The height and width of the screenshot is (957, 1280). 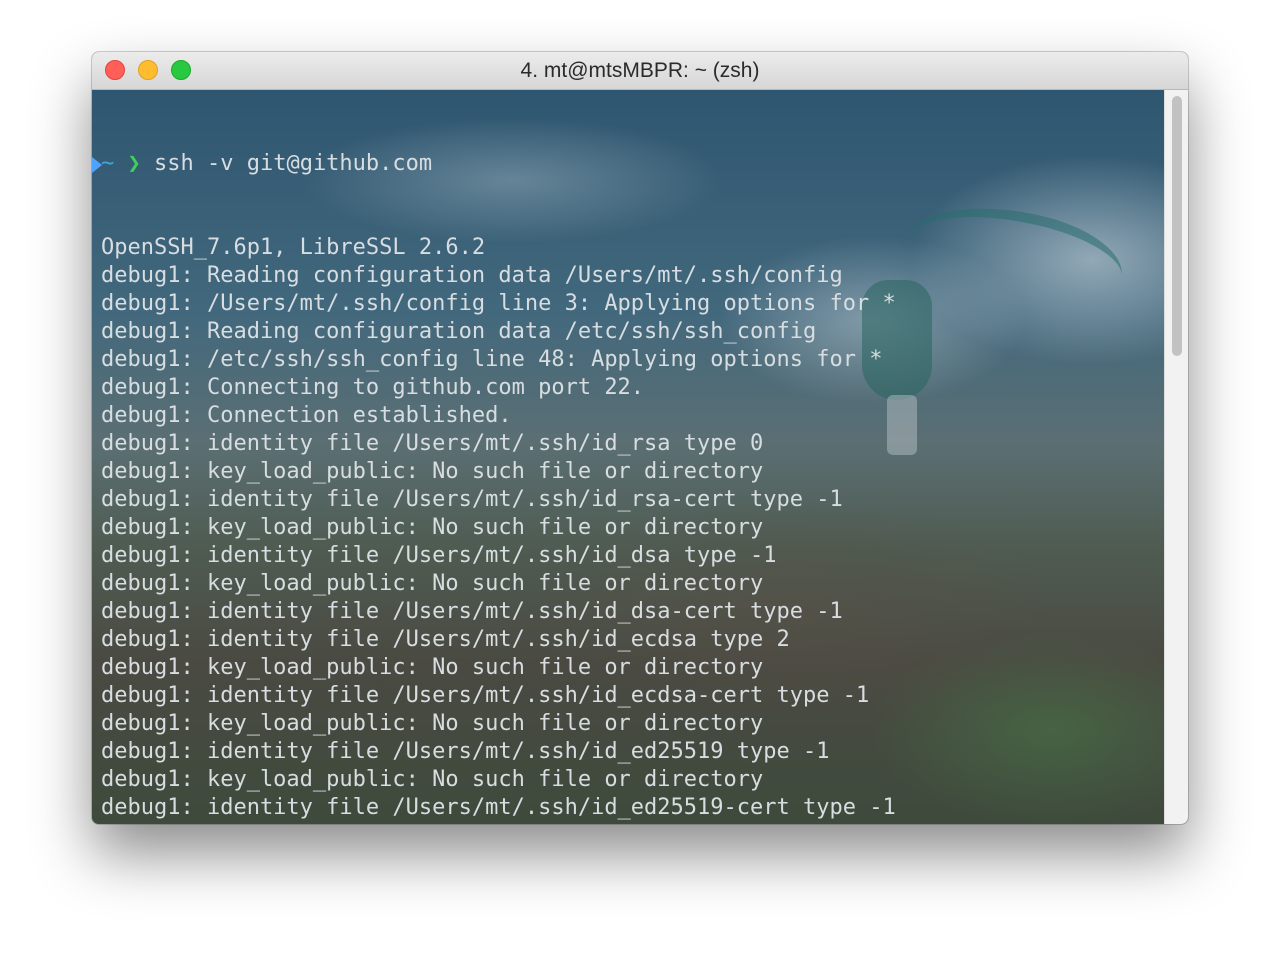 What do you see at coordinates (1176, 457) in the screenshot?
I see `vertical-scrollbar` at bounding box center [1176, 457].